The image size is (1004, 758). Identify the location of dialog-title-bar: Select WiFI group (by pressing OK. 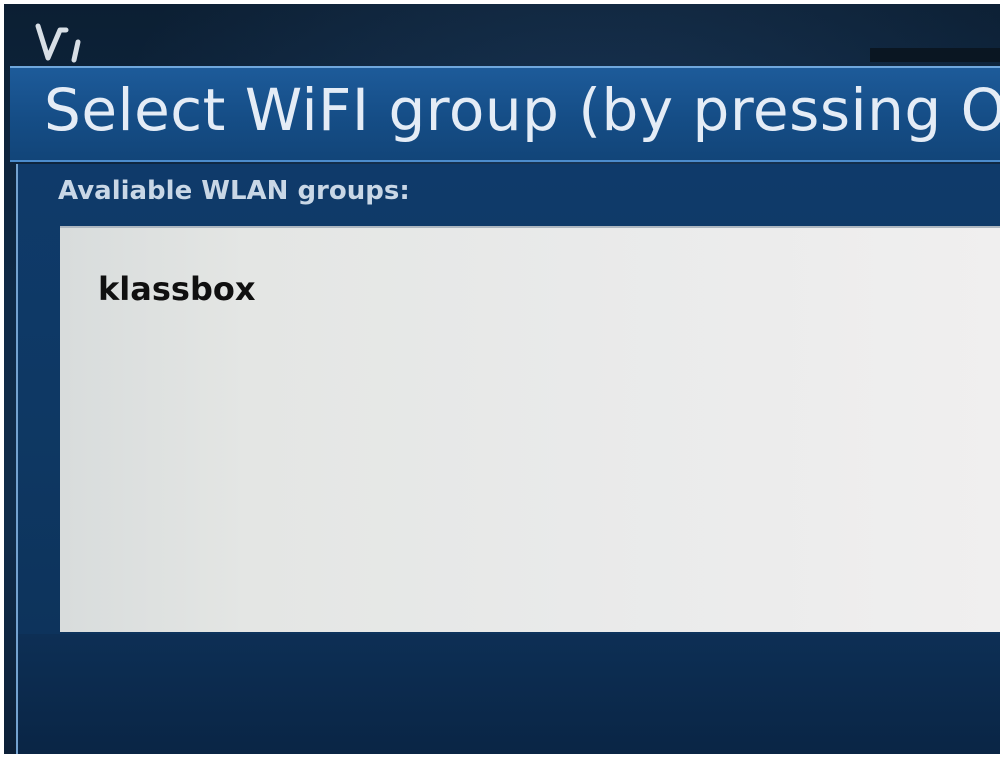
(505, 114).